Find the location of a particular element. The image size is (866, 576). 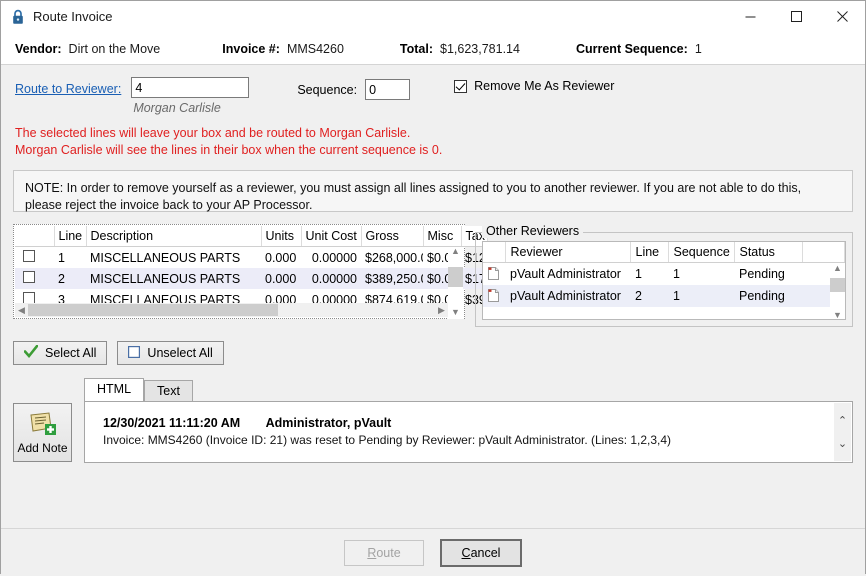

current-sequence-field: Current Sequence: 1 is located at coordinates (639, 49).